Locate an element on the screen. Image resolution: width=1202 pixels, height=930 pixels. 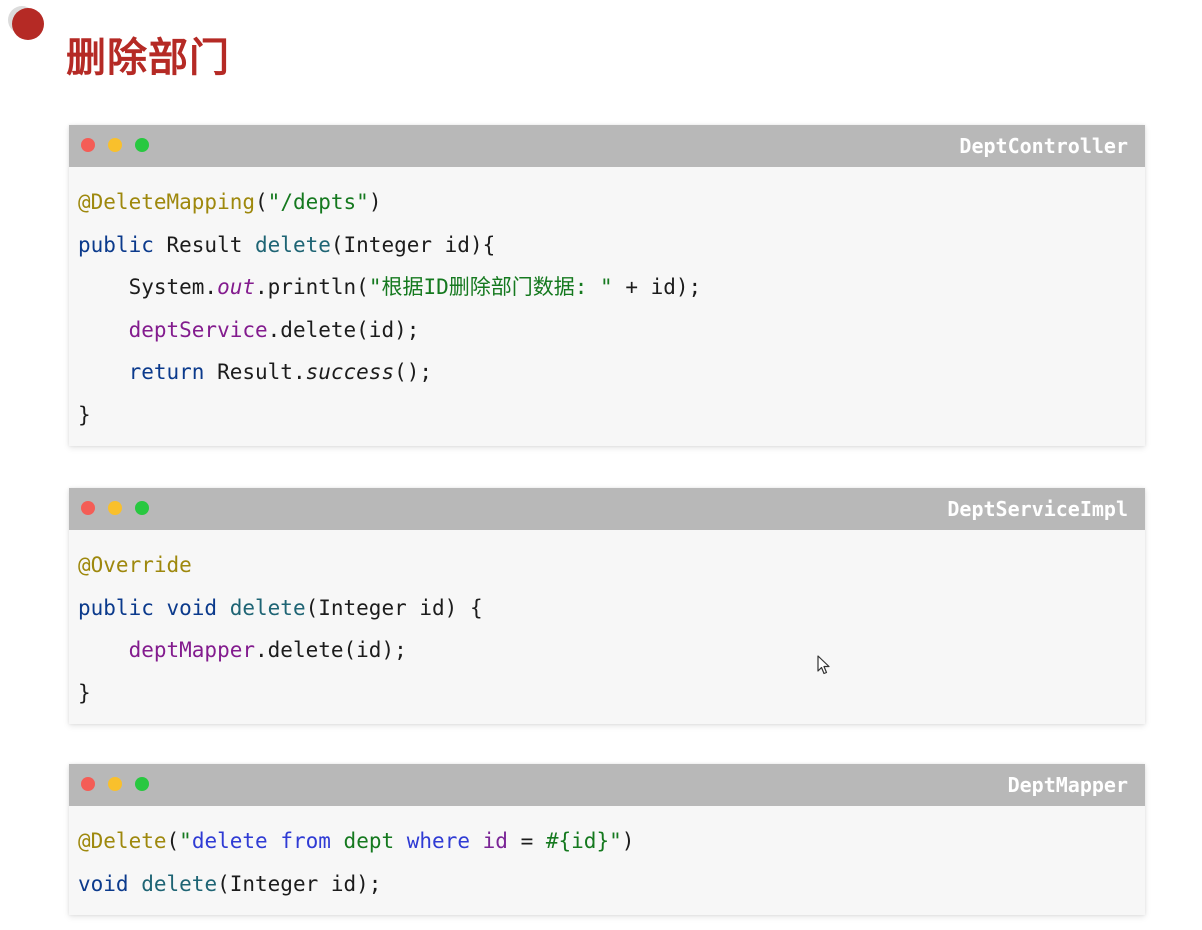
code-token: deptMapper is located at coordinates (192, 650).